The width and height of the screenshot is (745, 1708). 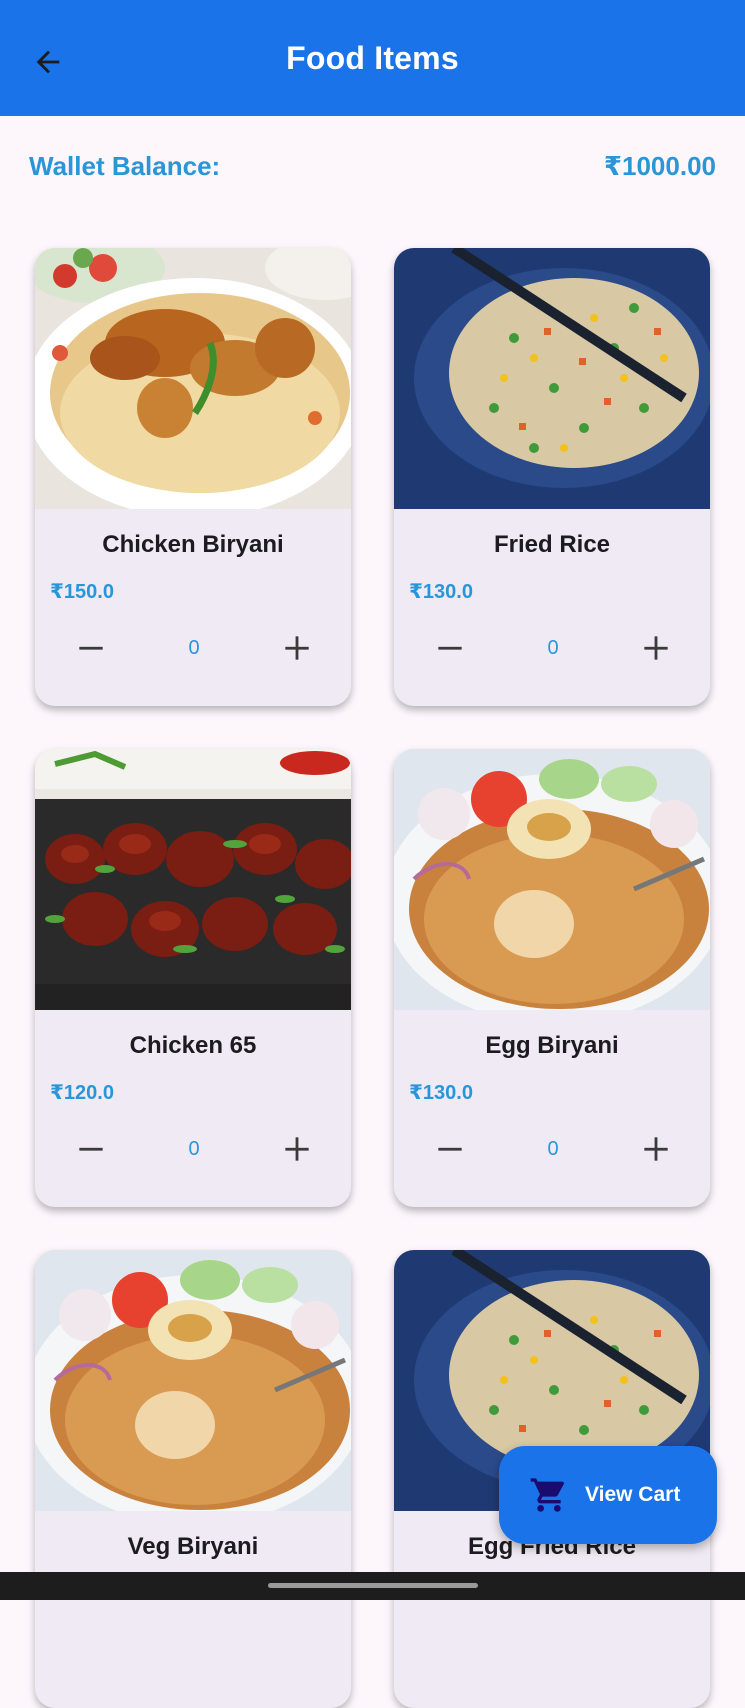 What do you see at coordinates (193, 879) in the screenshot?
I see `chicken-65-image` at bounding box center [193, 879].